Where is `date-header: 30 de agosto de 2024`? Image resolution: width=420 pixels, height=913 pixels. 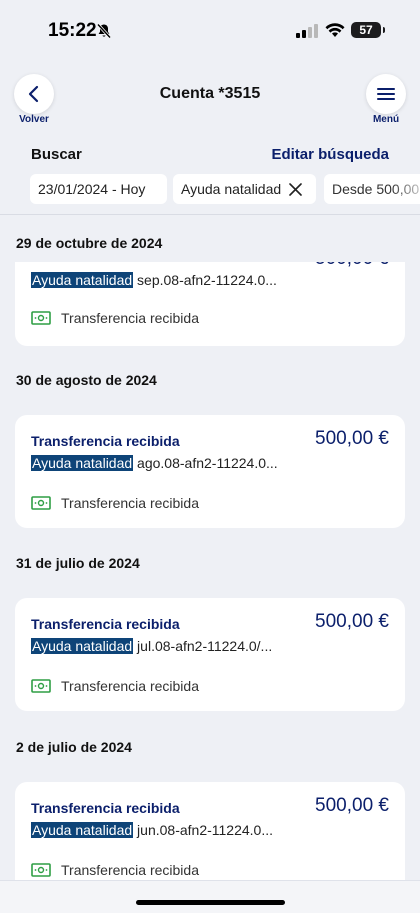 date-header: 30 de agosto de 2024 is located at coordinates (86, 380).